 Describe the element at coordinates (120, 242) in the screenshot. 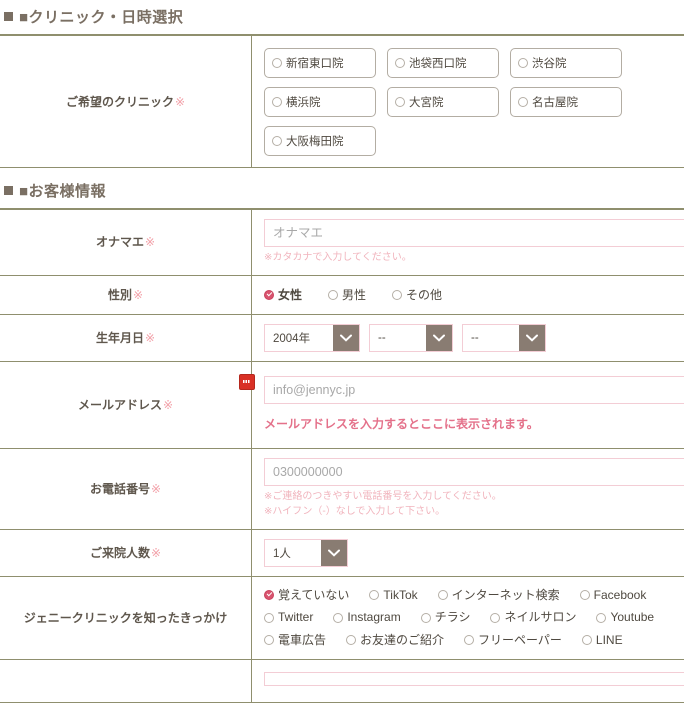

I see `label-name: オナマエ` at that location.